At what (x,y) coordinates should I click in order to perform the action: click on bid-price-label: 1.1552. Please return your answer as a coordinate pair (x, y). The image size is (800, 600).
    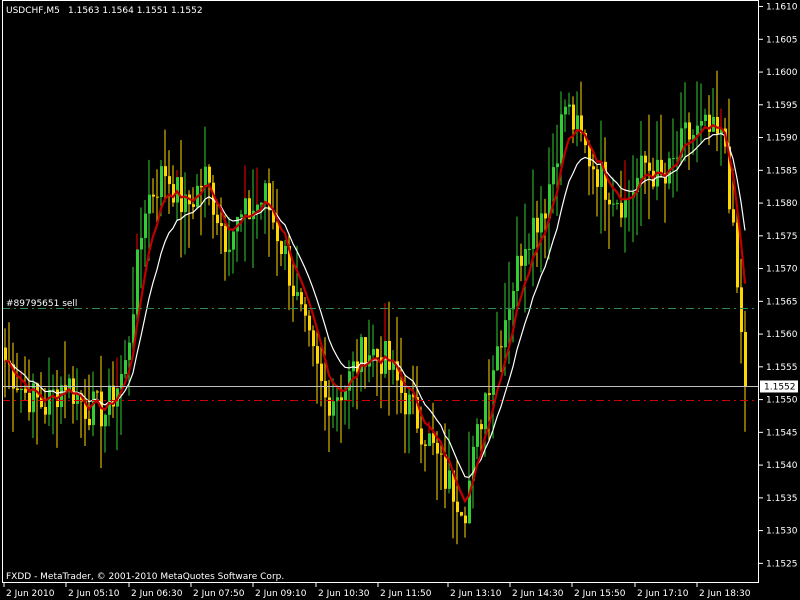
    Looking at the image, I should click on (780, 387).